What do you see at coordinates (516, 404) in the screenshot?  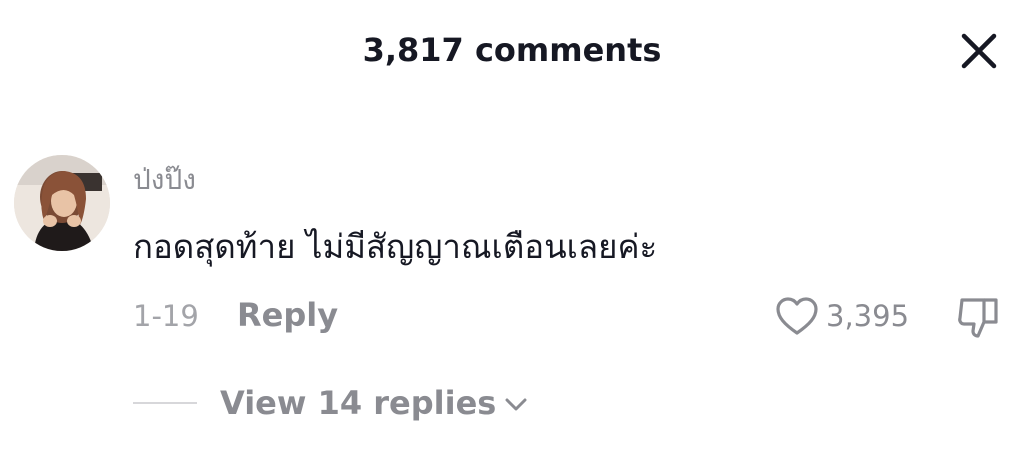 I see `chevron-down-icon` at bounding box center [516, 404].